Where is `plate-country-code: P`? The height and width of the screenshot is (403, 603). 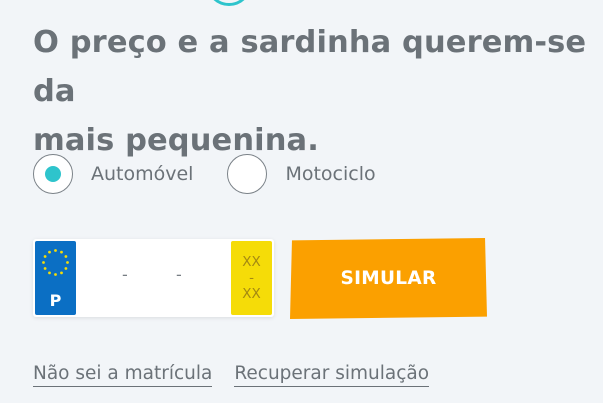
plate-country-code: P is located at coordinates (55, 300).